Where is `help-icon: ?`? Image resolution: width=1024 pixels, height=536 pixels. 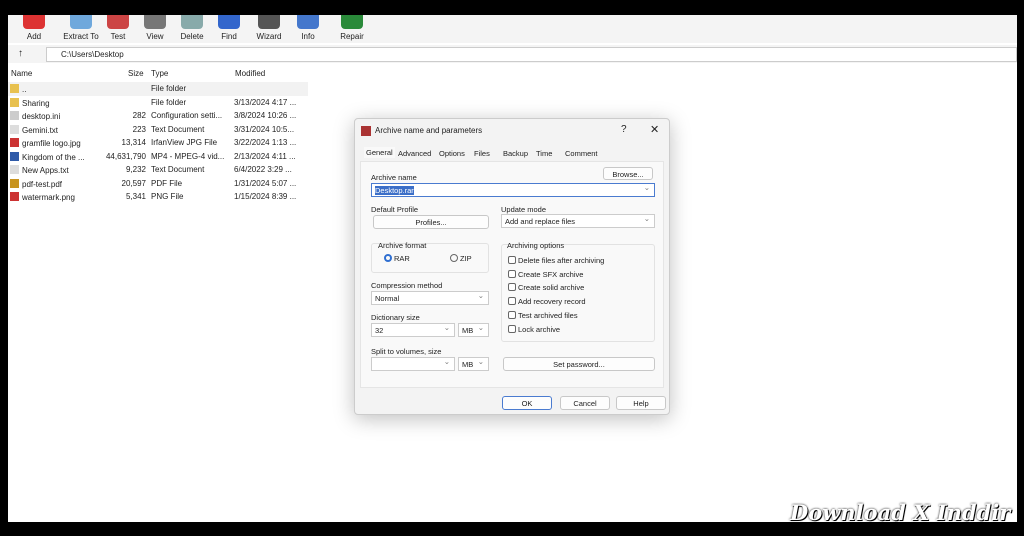 help-icon: ? is located at coordinates (624, 129).